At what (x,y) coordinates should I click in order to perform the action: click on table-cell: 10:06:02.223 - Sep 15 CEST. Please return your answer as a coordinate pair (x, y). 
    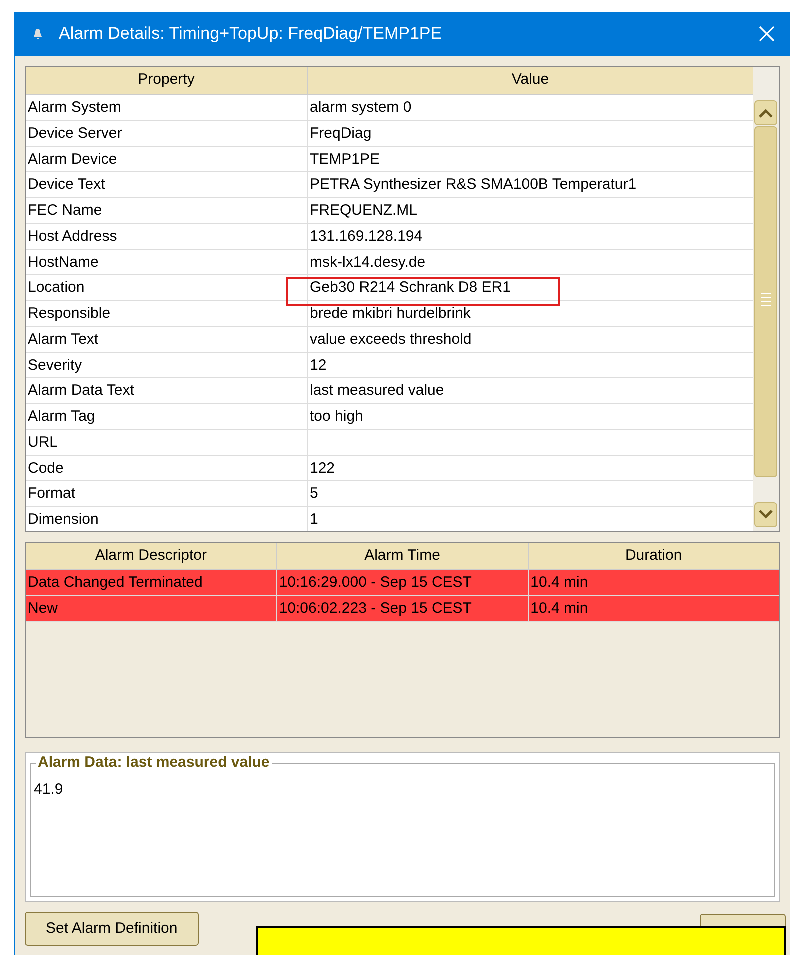
    Looking at the image, I should click on (403, 608).